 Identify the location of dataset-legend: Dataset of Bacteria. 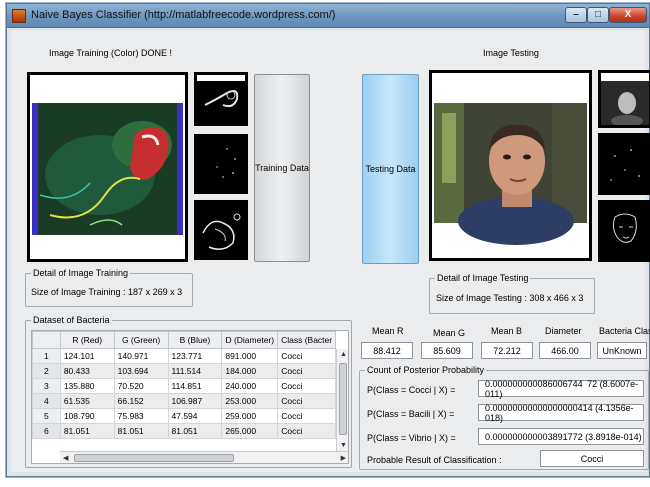
(71, 320).